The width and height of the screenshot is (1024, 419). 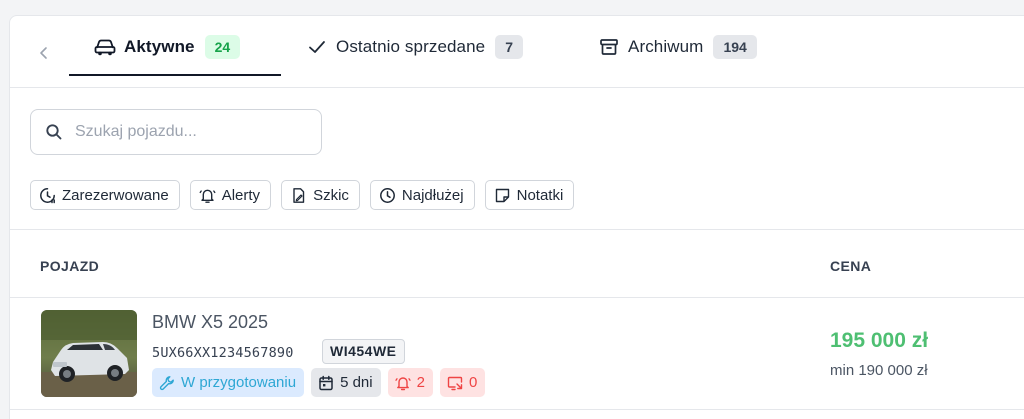 I want to click on car-icon, so click(x=105, y=47).